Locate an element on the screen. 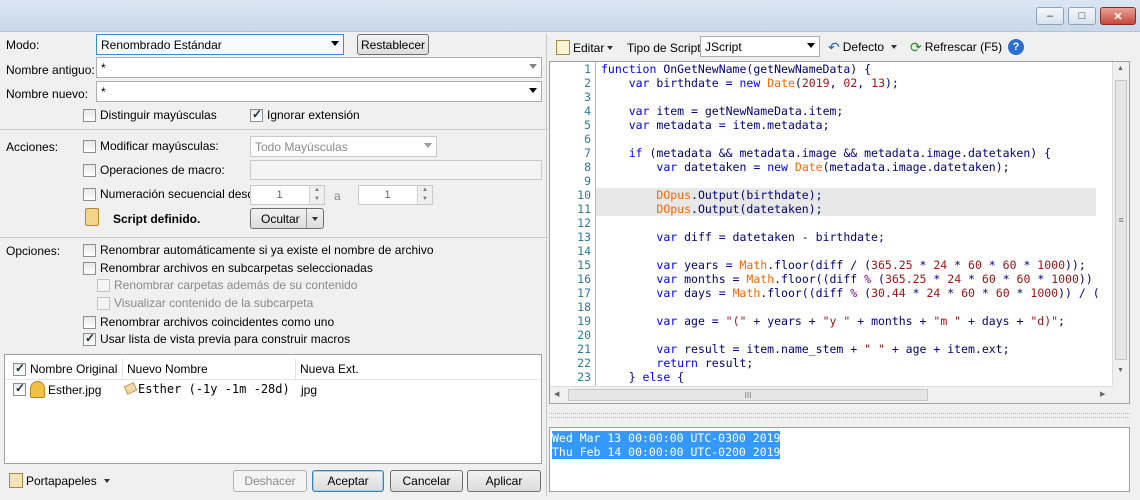  edit-icon is located at coordinates (563, 47).